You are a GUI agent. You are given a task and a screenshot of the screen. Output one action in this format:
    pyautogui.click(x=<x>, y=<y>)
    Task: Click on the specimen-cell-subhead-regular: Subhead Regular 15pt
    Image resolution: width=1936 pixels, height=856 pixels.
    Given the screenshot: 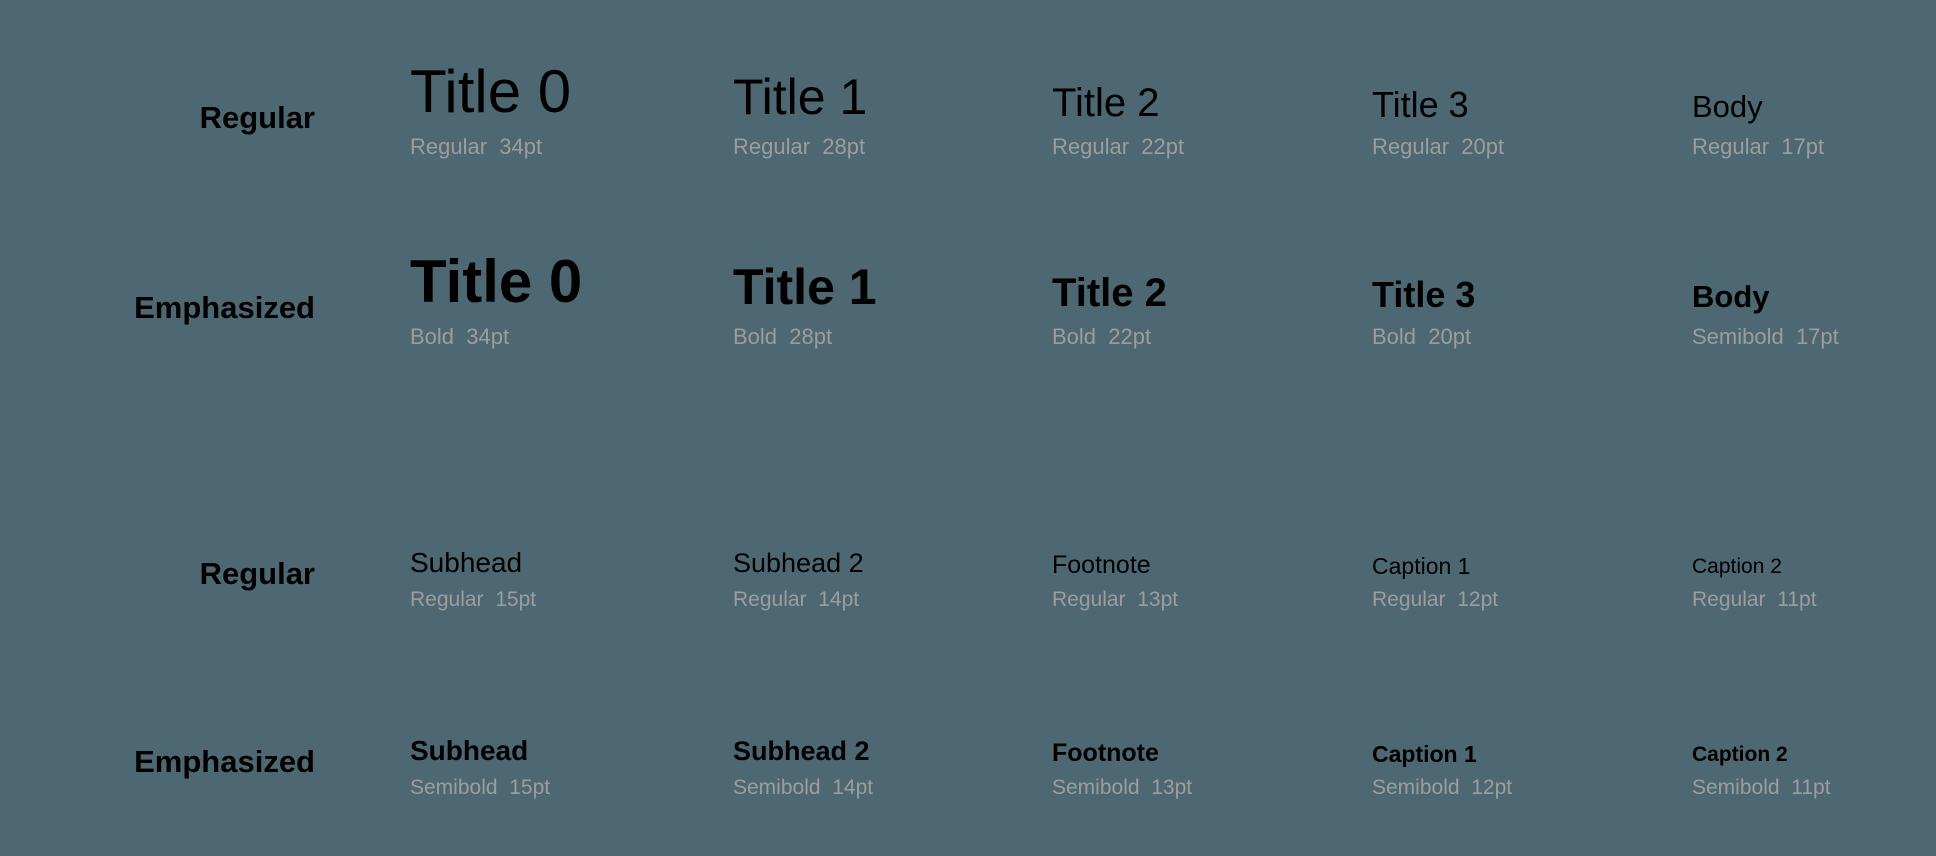 What is the action you would take?
    pyautogui.click(x=473, y=579)
    